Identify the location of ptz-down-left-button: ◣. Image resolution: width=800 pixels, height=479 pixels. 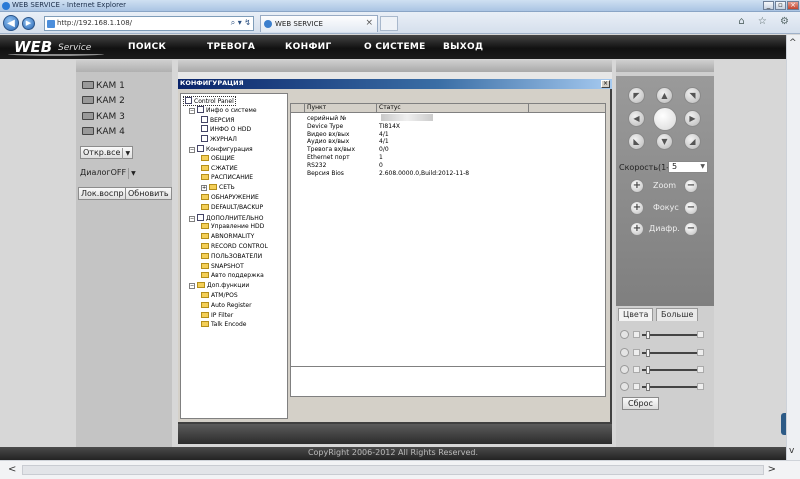
(636, 141).